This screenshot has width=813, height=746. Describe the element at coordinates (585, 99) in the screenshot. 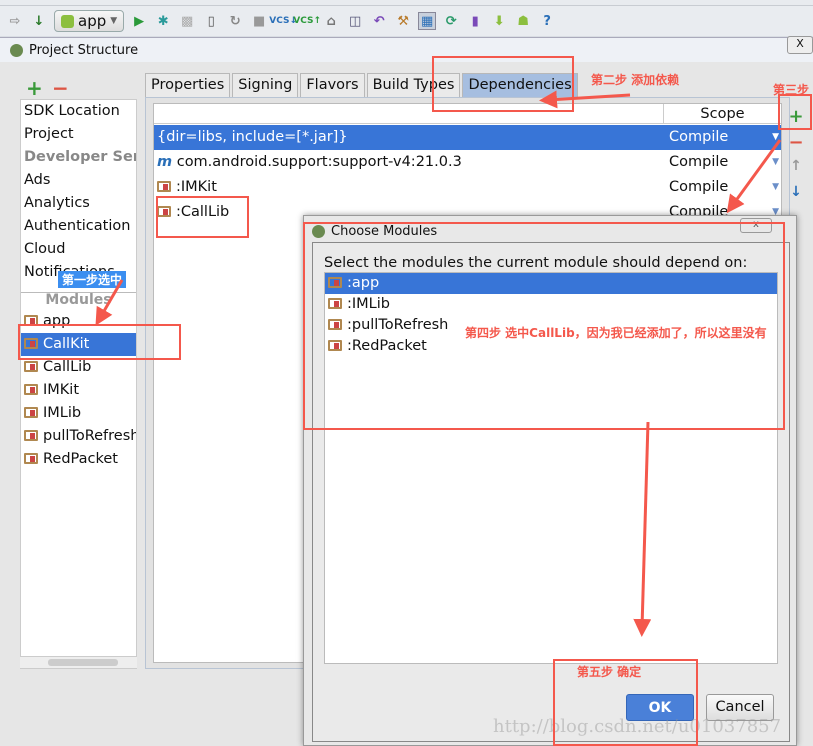

I see `arrow-step2` at that location.